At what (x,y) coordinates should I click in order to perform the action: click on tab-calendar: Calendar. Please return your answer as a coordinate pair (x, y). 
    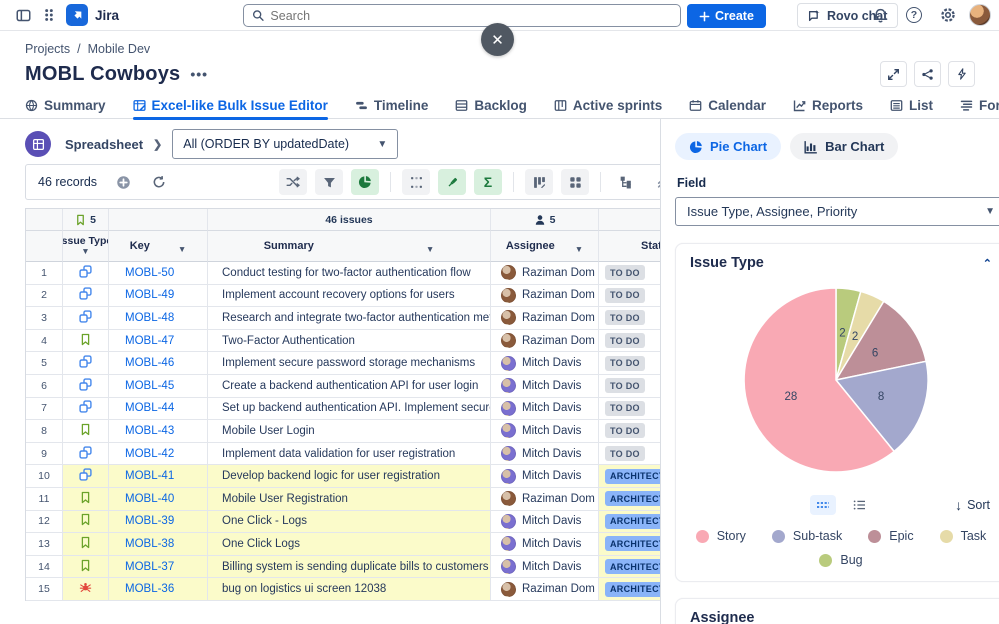
    Looking at the image, I should click on (727, 106).